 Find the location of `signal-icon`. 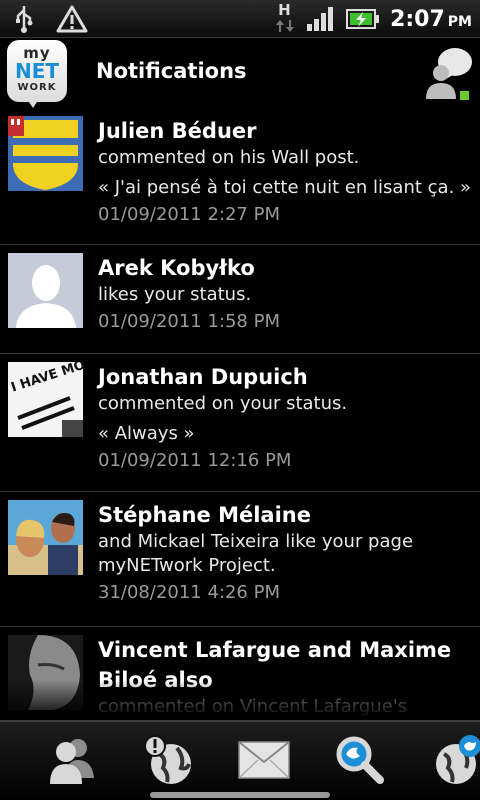

signal-icon is located at coordinates (320, 19).